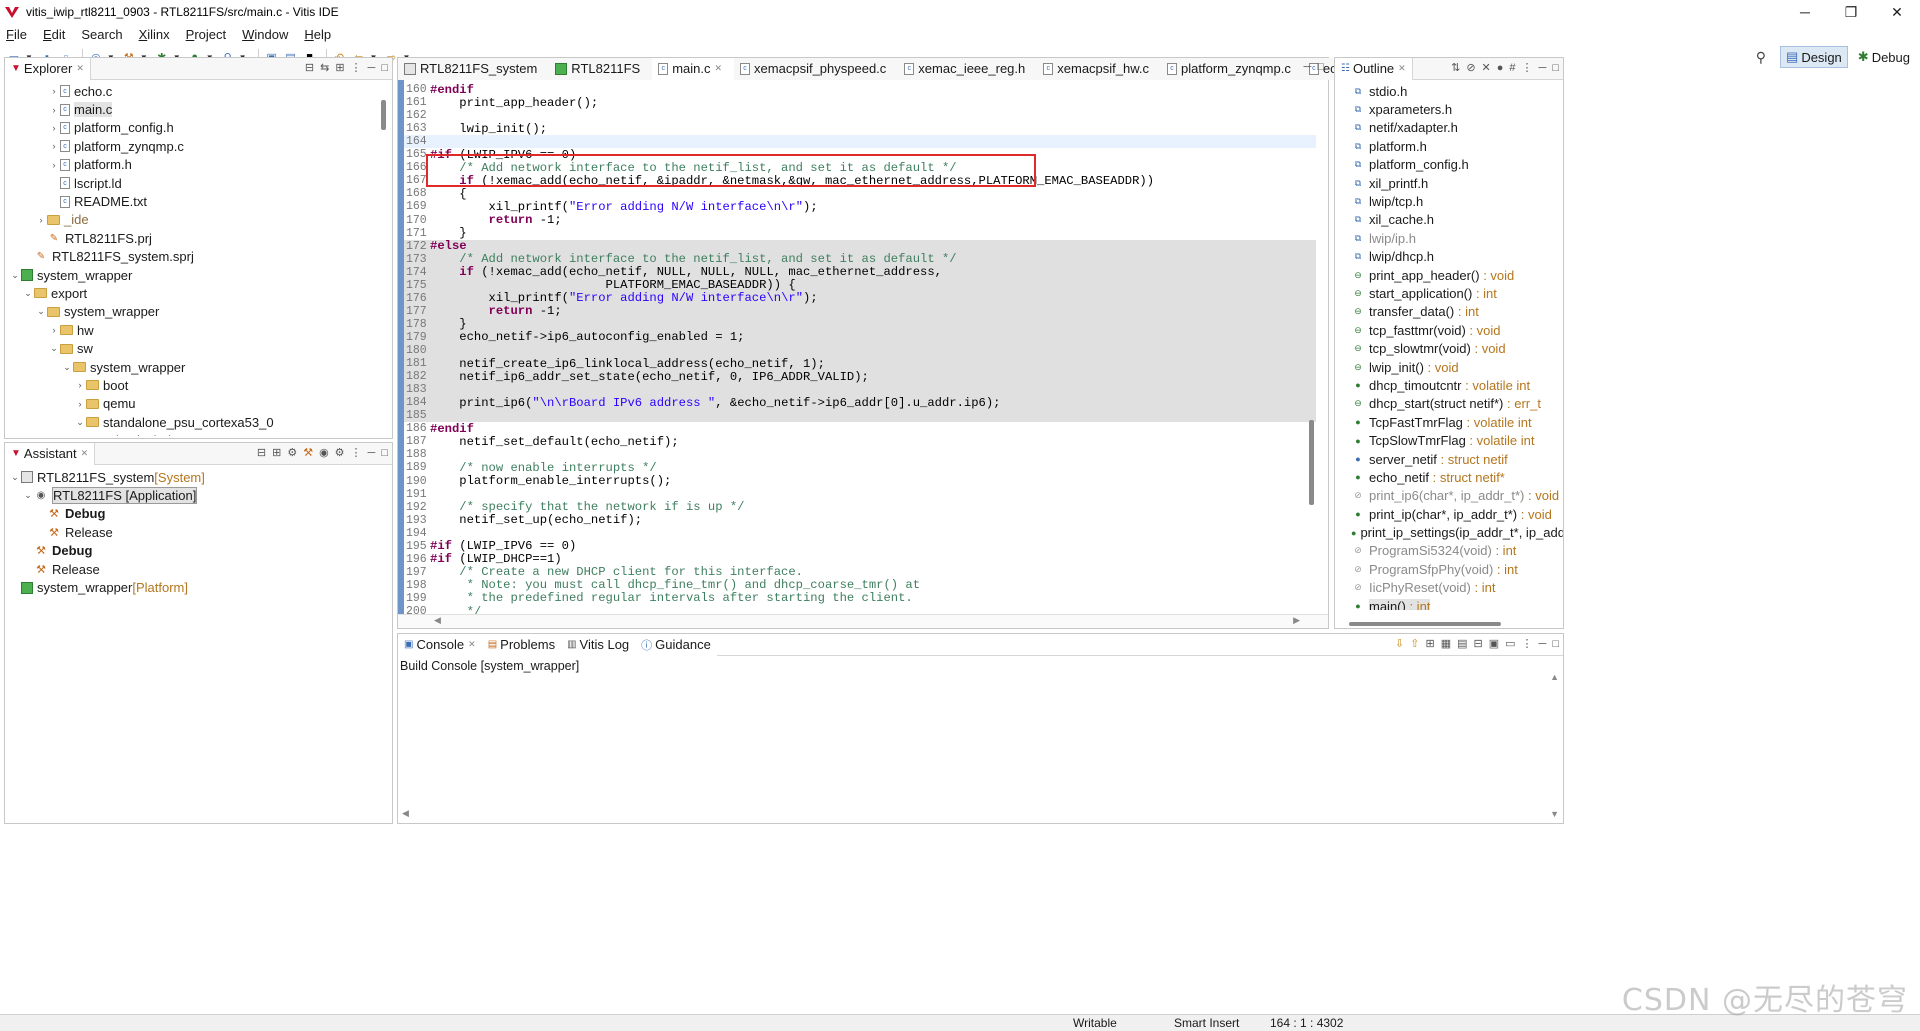  I want to click on outline-item: ⊘ ProgramSi5324(void) : int, so click(1449, 551).